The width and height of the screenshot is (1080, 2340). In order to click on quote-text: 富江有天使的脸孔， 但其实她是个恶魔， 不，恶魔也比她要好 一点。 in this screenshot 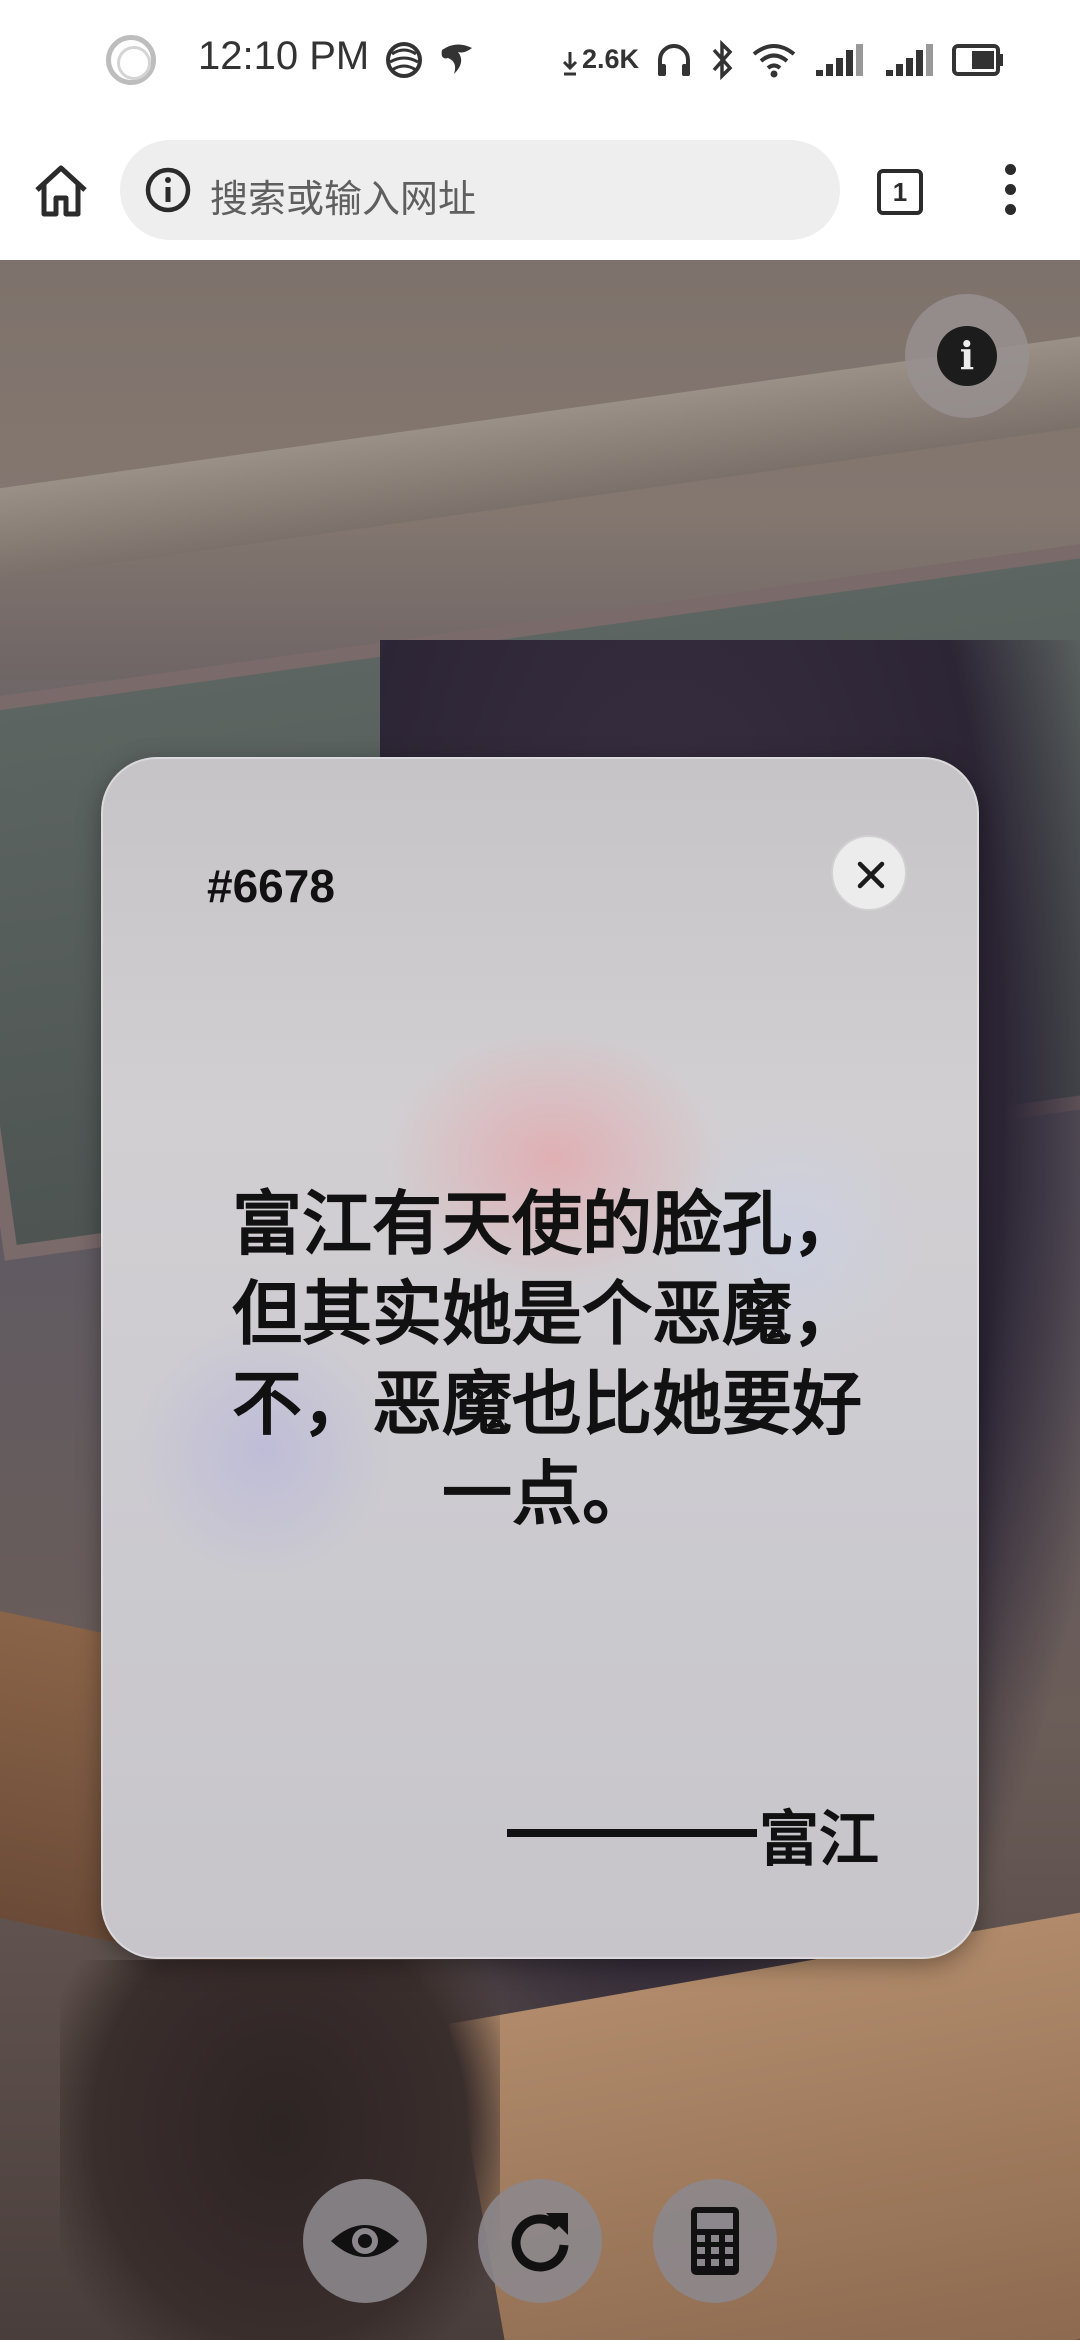, I will do `click(547, 1359)`.